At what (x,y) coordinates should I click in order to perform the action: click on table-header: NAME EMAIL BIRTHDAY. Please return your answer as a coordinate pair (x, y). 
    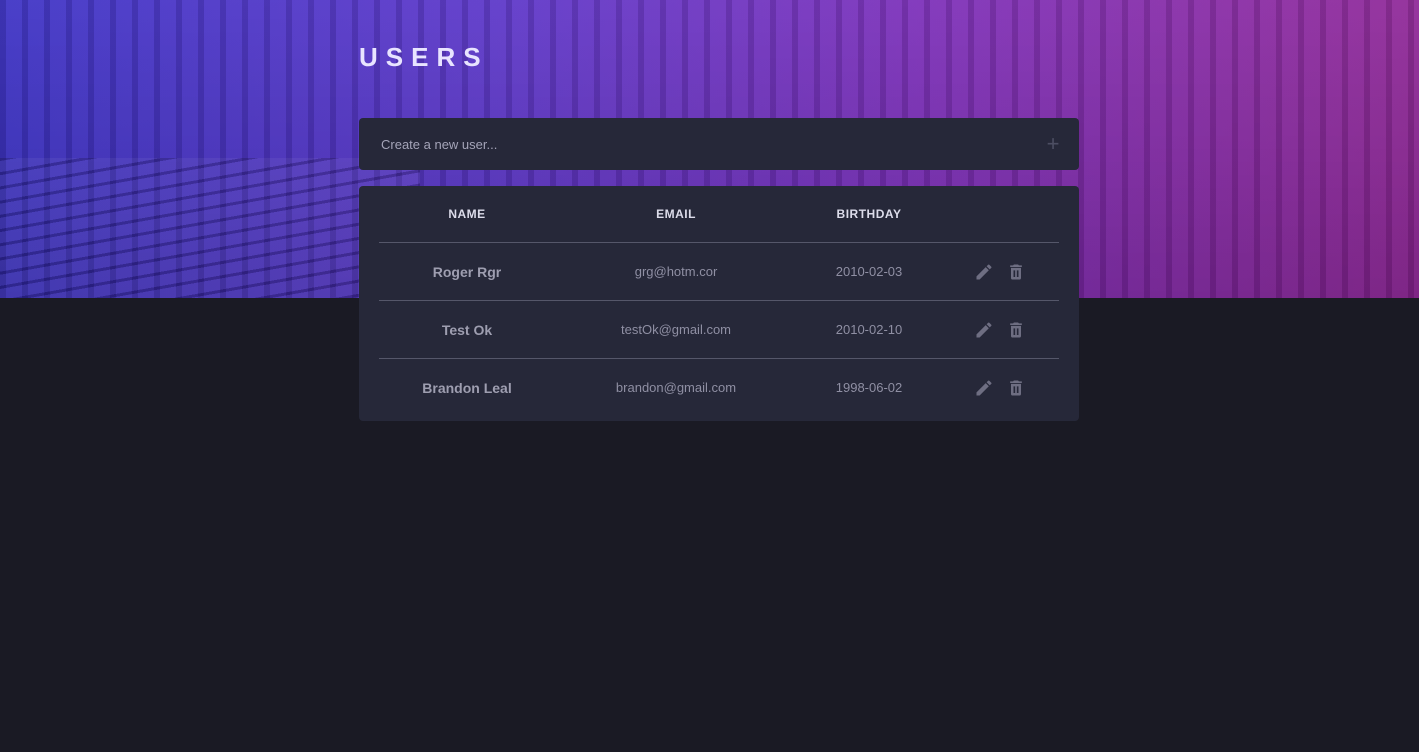
    Looking at the image, I should click on (719, 214).